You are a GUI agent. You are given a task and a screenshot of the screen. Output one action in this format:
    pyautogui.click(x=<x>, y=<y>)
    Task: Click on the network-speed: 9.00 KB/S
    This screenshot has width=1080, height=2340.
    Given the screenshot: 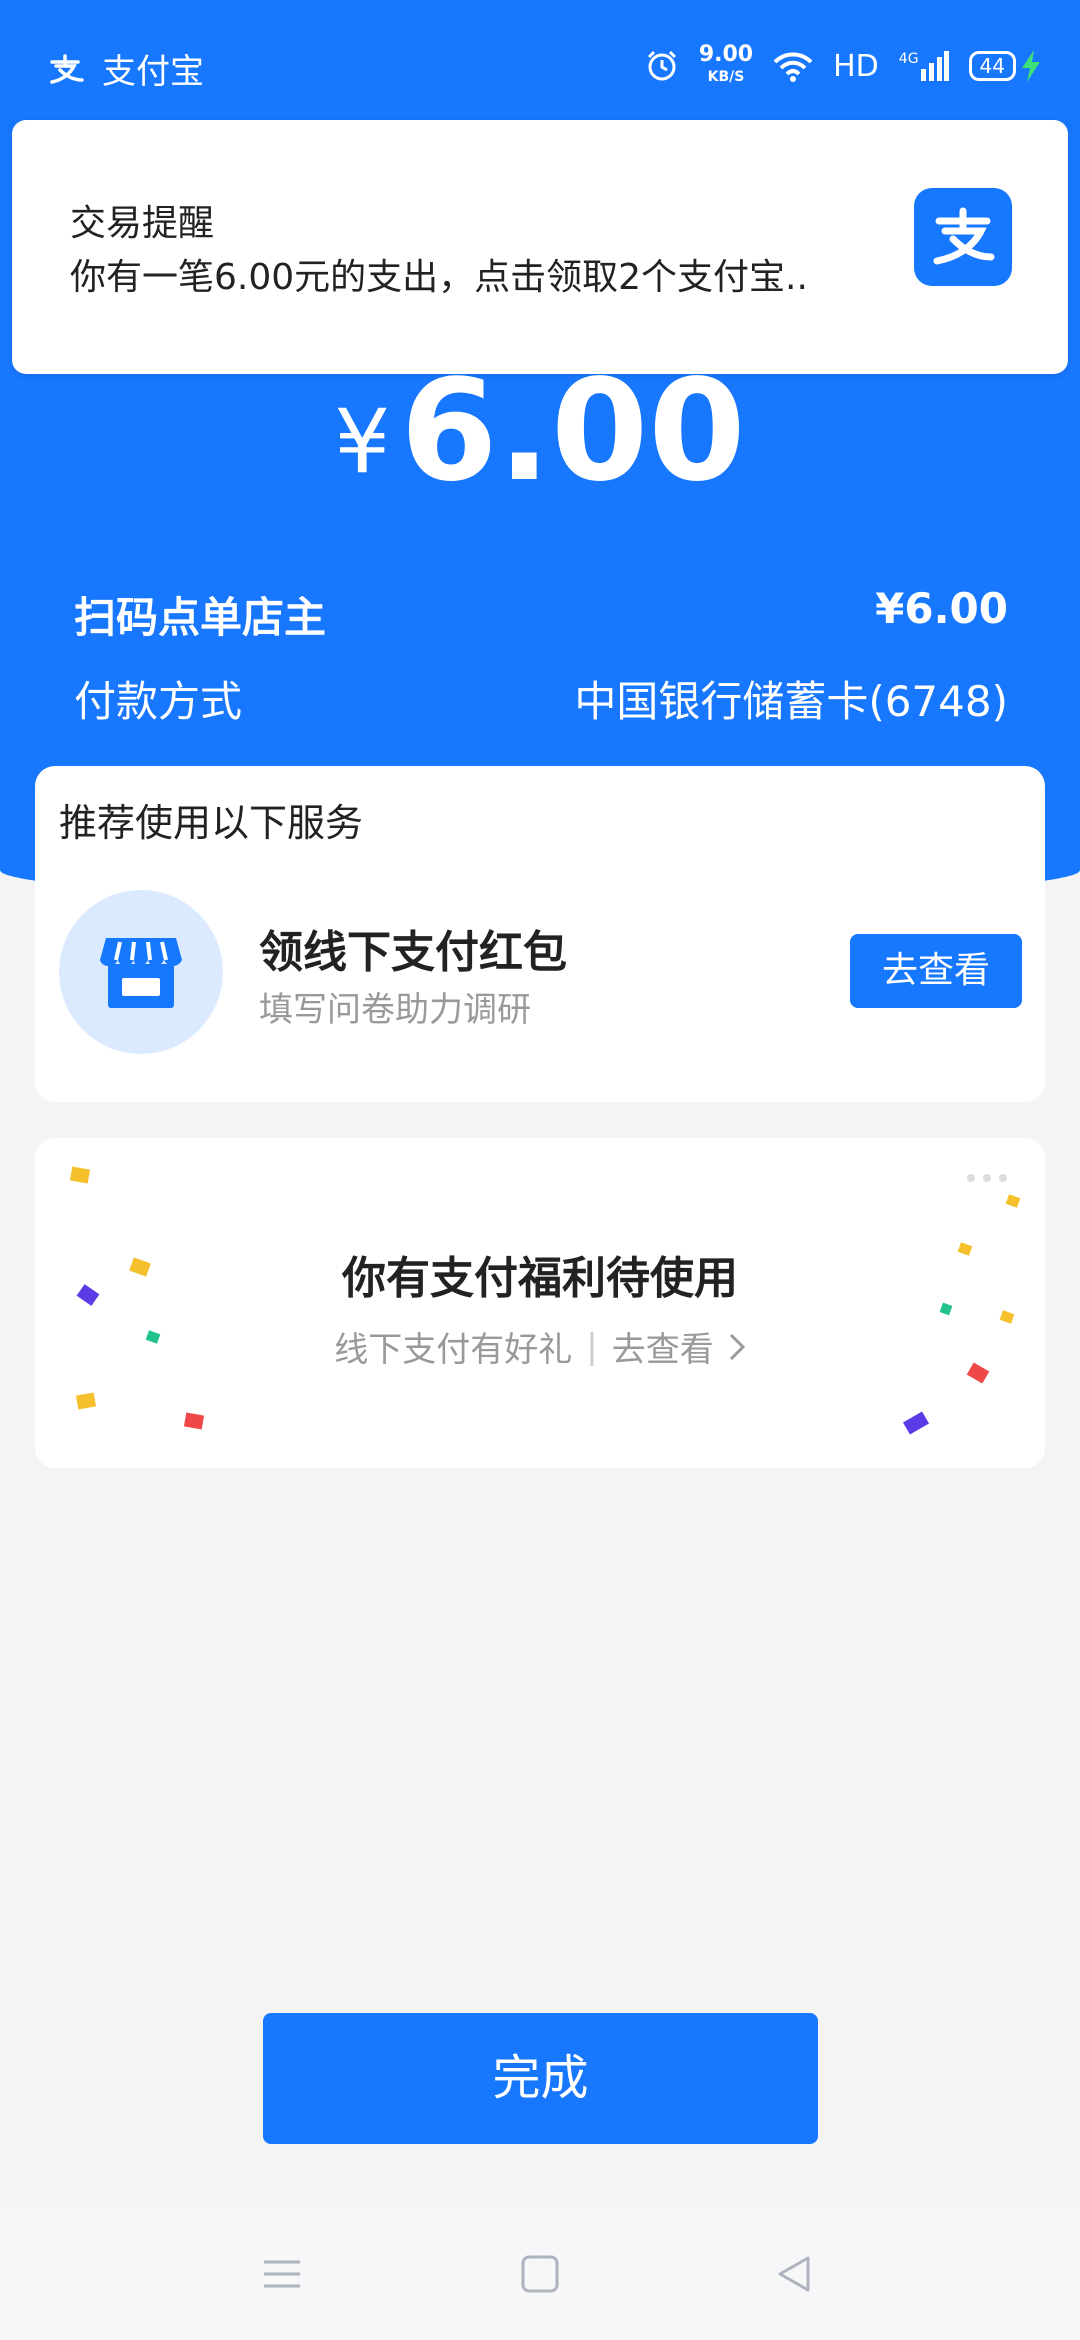 What is the action you would take?
    pyautogui.click(x=726, y=66)
    